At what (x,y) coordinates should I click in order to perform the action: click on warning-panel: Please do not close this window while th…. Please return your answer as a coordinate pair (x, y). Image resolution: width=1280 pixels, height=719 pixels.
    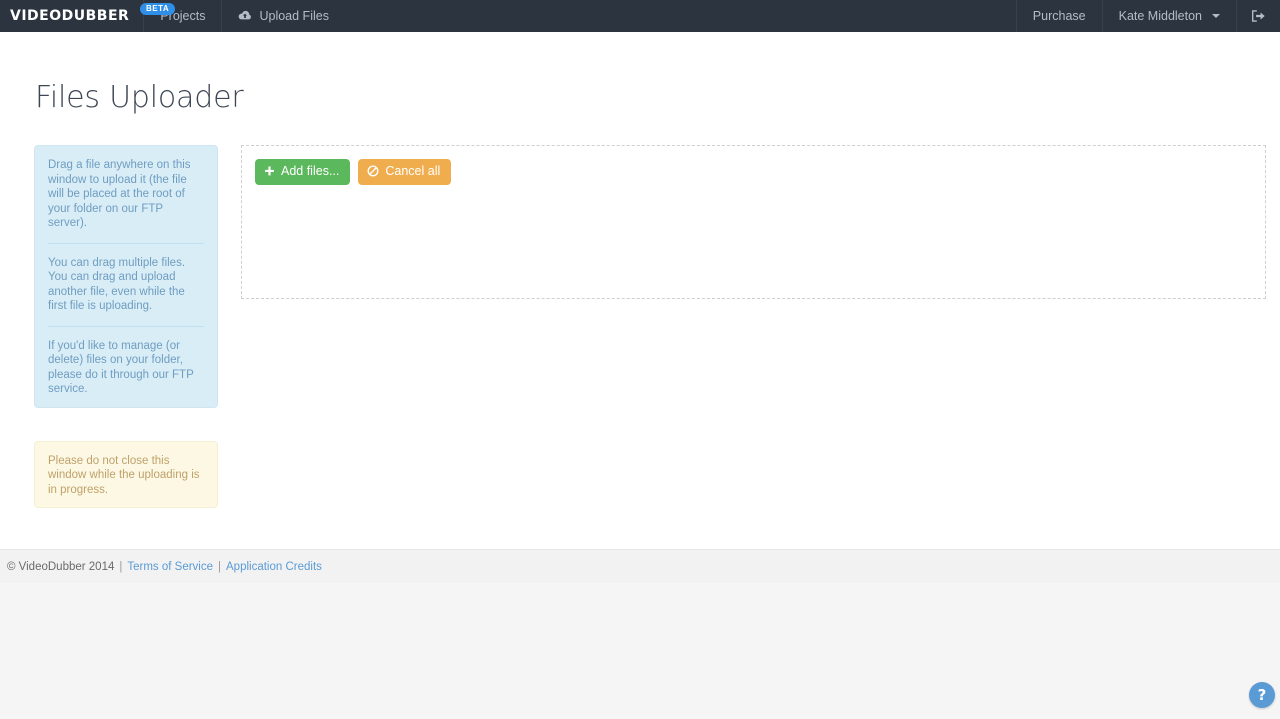
    Looking at the image, I should click on (126, 474).